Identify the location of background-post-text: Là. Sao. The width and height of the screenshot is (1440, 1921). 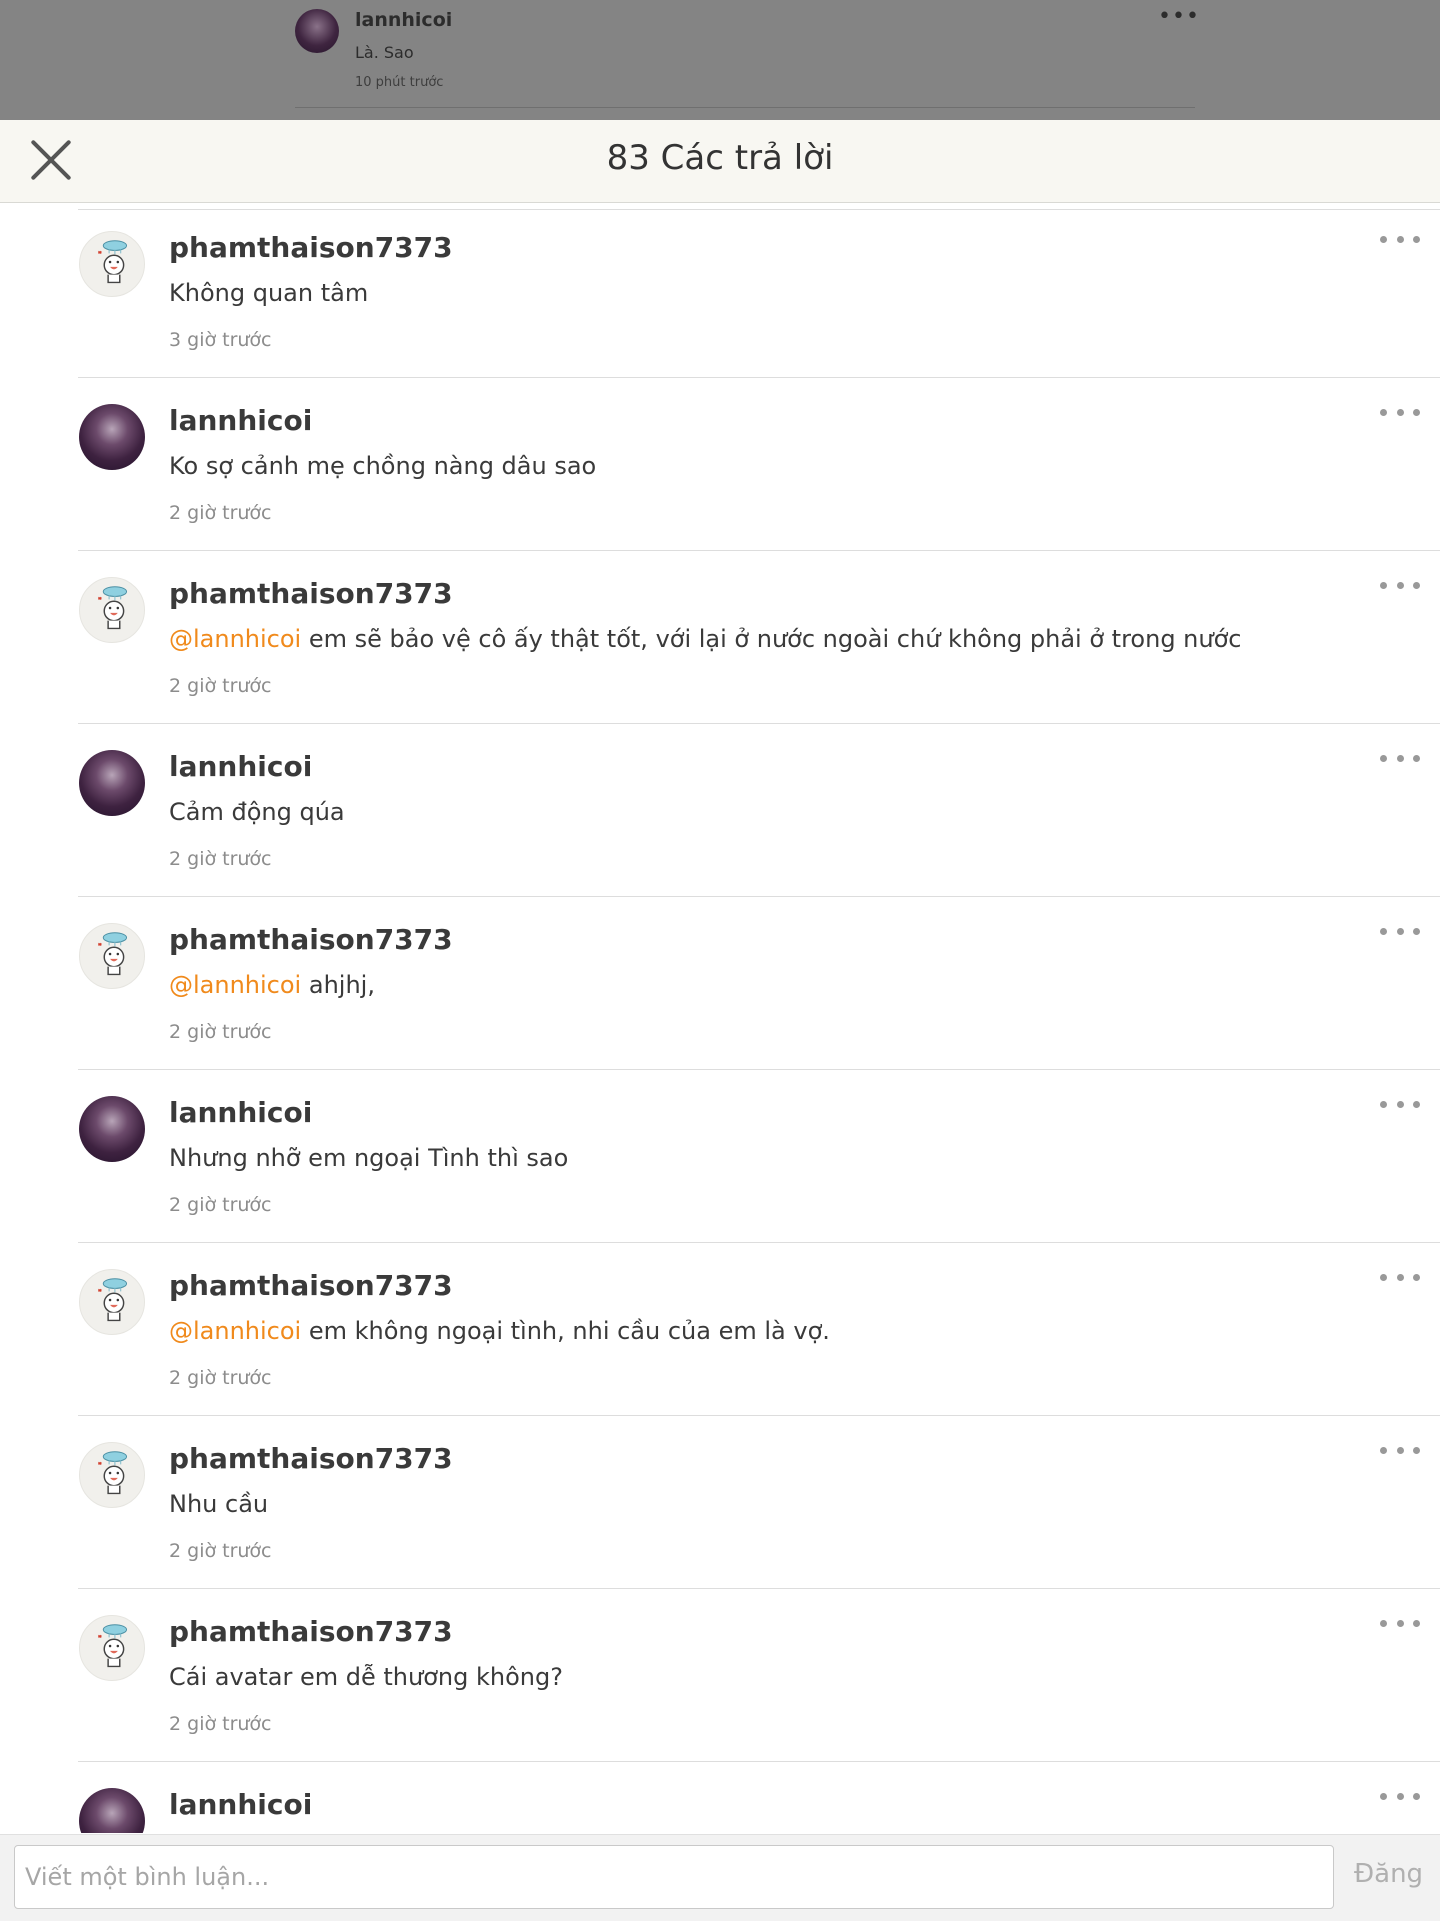
(384, 52).